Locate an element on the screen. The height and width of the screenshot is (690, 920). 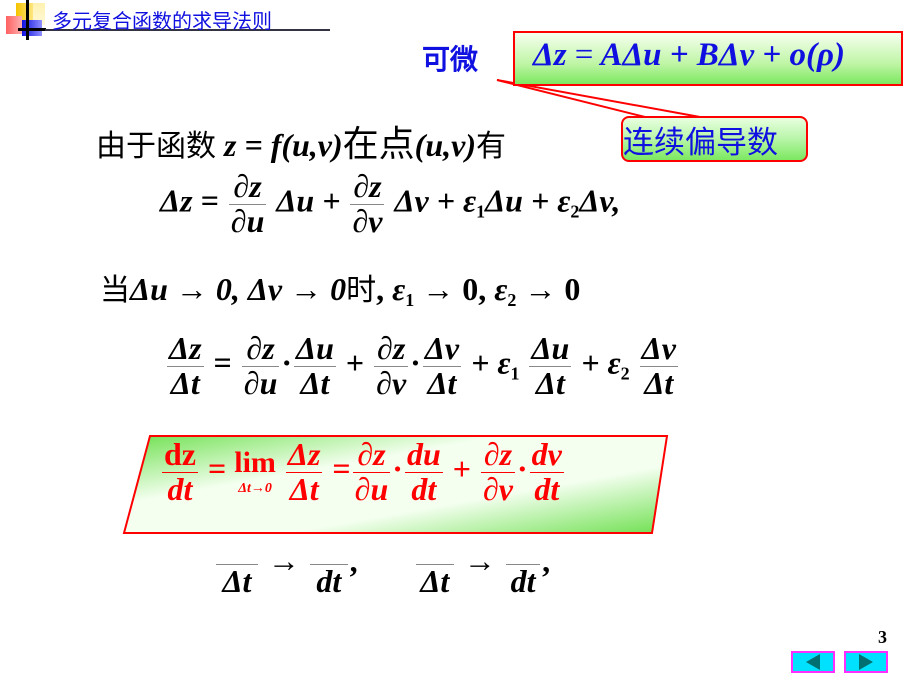
next-slide-button is located at coordinates (866, 662).